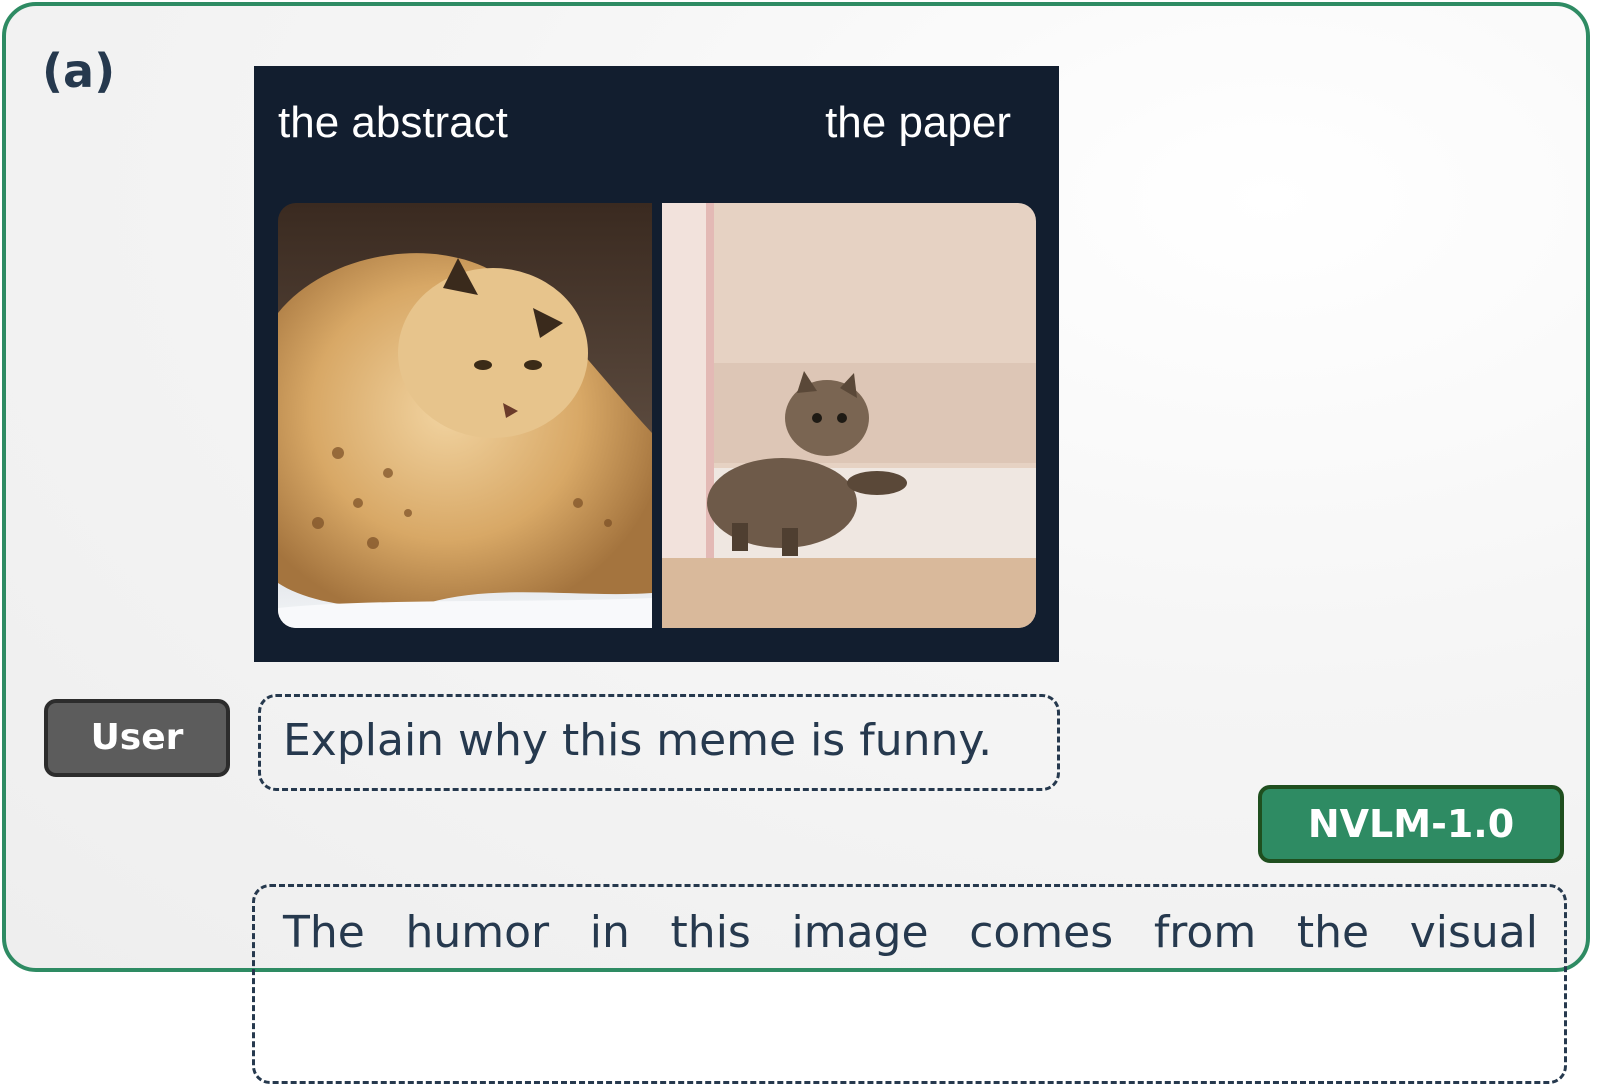 The height and width of the screenshot is (1084, 1600). Describe the element at coordinates (918, 122) in the screenshot. I see `meme-caption-right: the paper` at that location.